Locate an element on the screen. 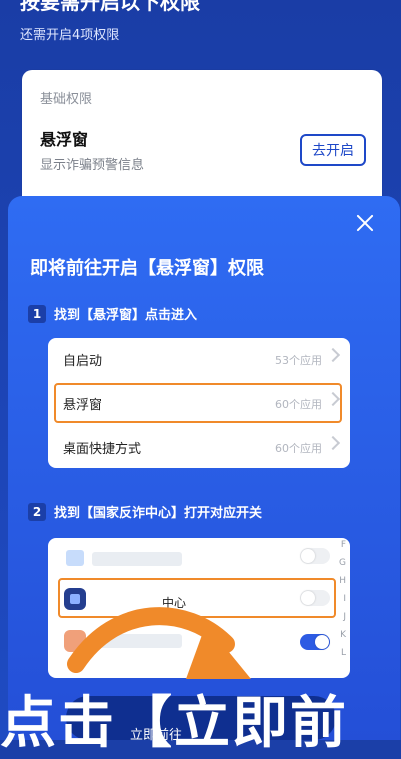 The height and width of the screenshot is (759, 401). permission-title: 悬浮窗 is located at coordinates (64, 139).